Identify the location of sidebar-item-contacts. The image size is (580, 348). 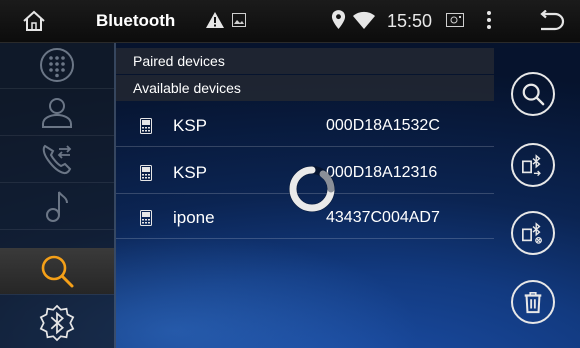
(57, 112).